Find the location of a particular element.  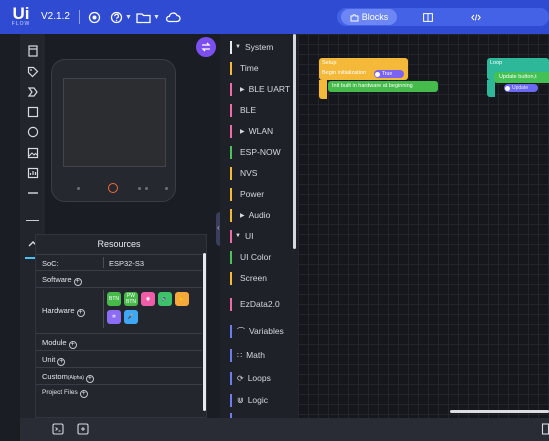

project-files-row: Project Files + is located at coordinates (119, 392).